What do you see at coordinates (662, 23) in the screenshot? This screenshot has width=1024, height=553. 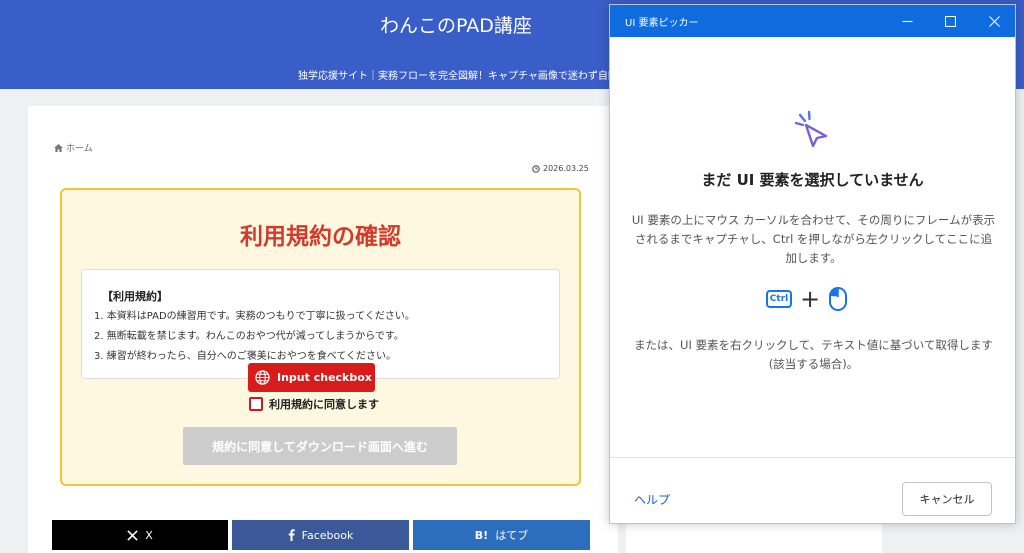 I see `dialog-title: UI 要素ピッカー` at bounding box center [662, 23].